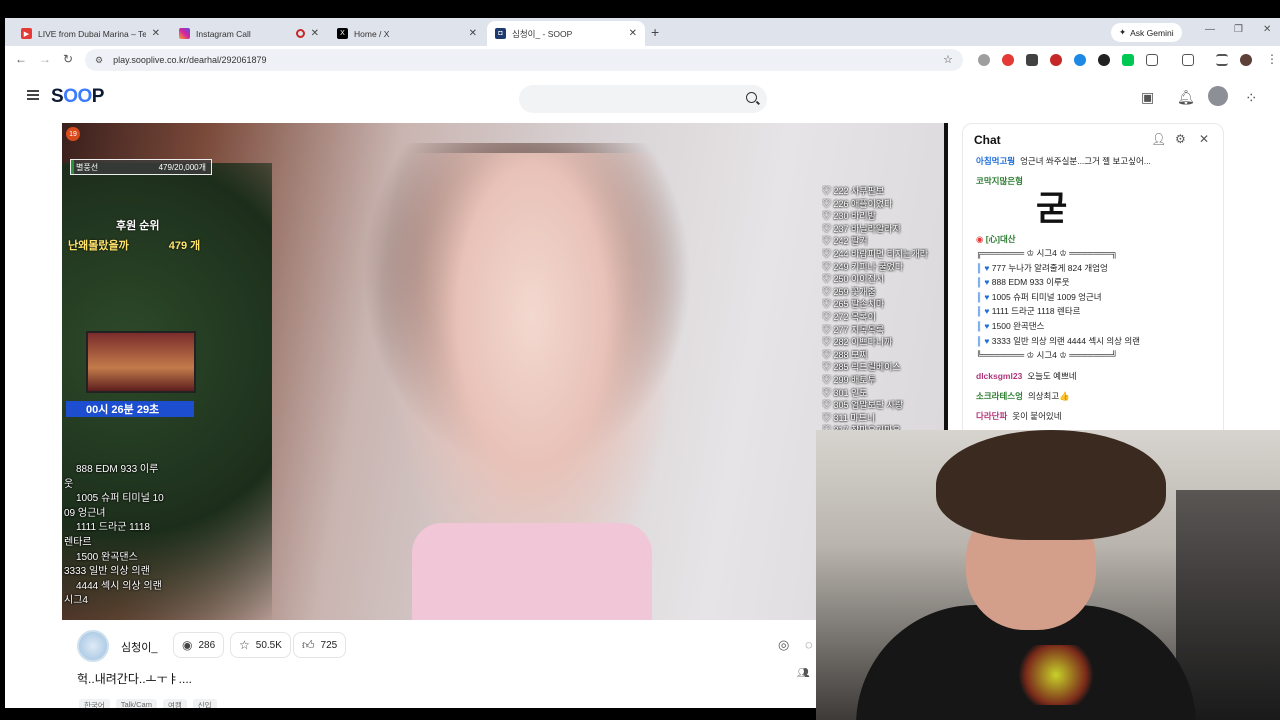 The image size is (1280, 720). What do you see at coordinates (883, 241) in the screenshot?
I see `donation-entry: ♡ 242 팔커` at bounding box center [883, 241].